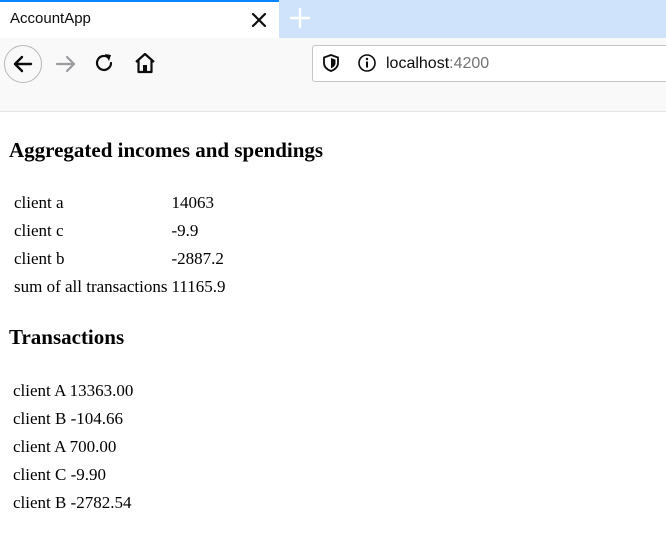 This screenshot has height=536, width=666. Describe the element at coordinates (119, 231) in the screenshot. I see `table-row: client c -9.9` at that location.